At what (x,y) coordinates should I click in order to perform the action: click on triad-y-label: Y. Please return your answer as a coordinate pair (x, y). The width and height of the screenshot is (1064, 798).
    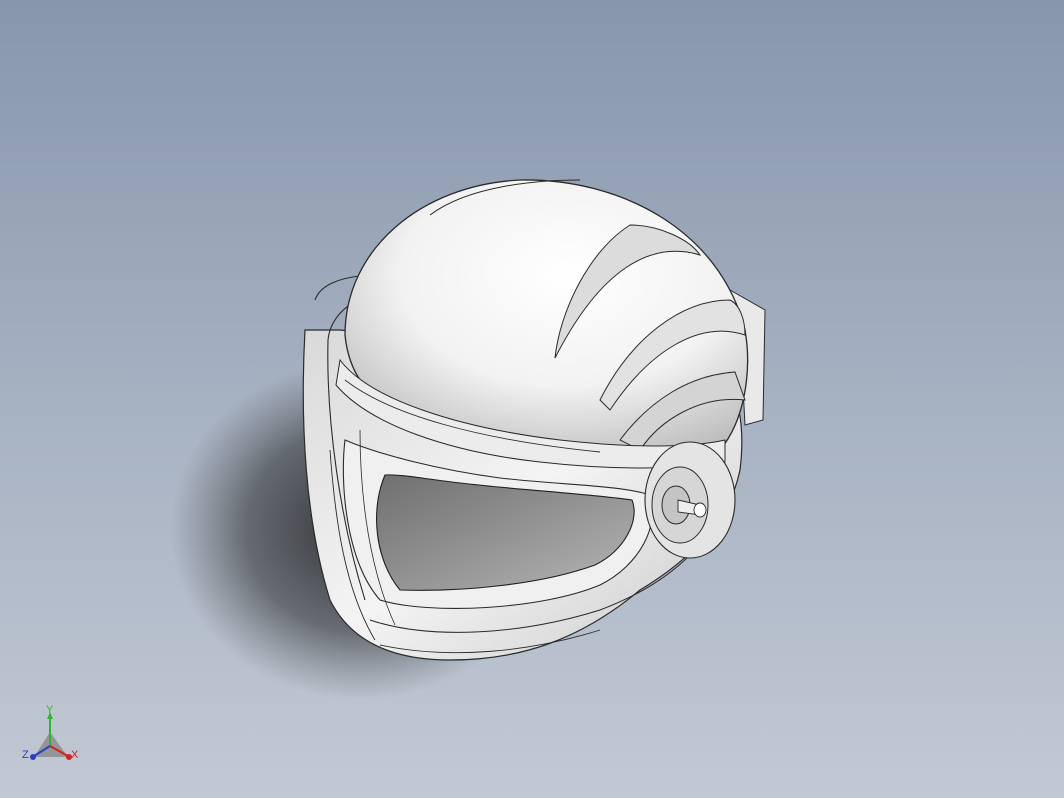
    Looking at the image, I should click on (50, 710).